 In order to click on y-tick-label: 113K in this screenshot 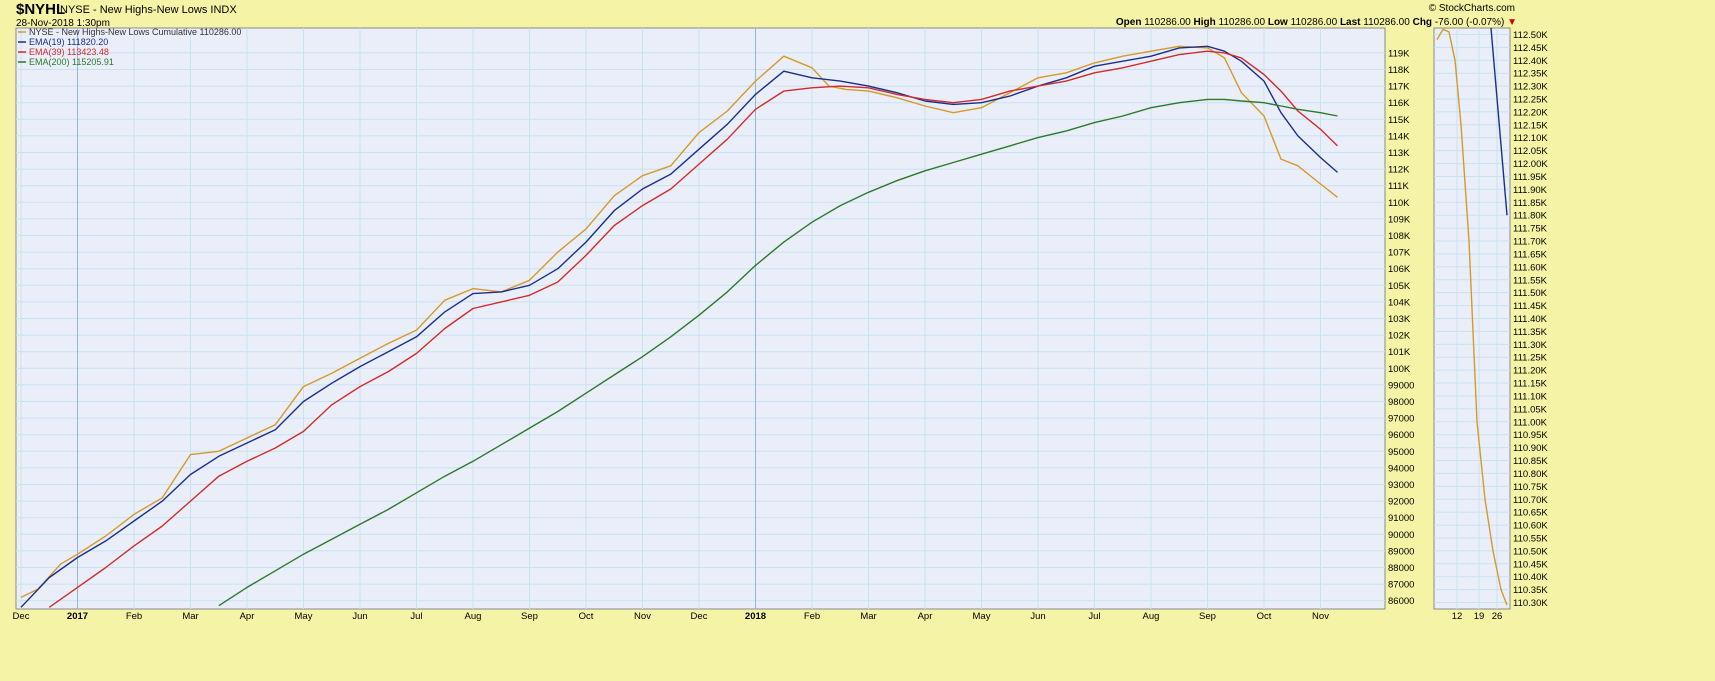, I will do `click(1399, 153)`.